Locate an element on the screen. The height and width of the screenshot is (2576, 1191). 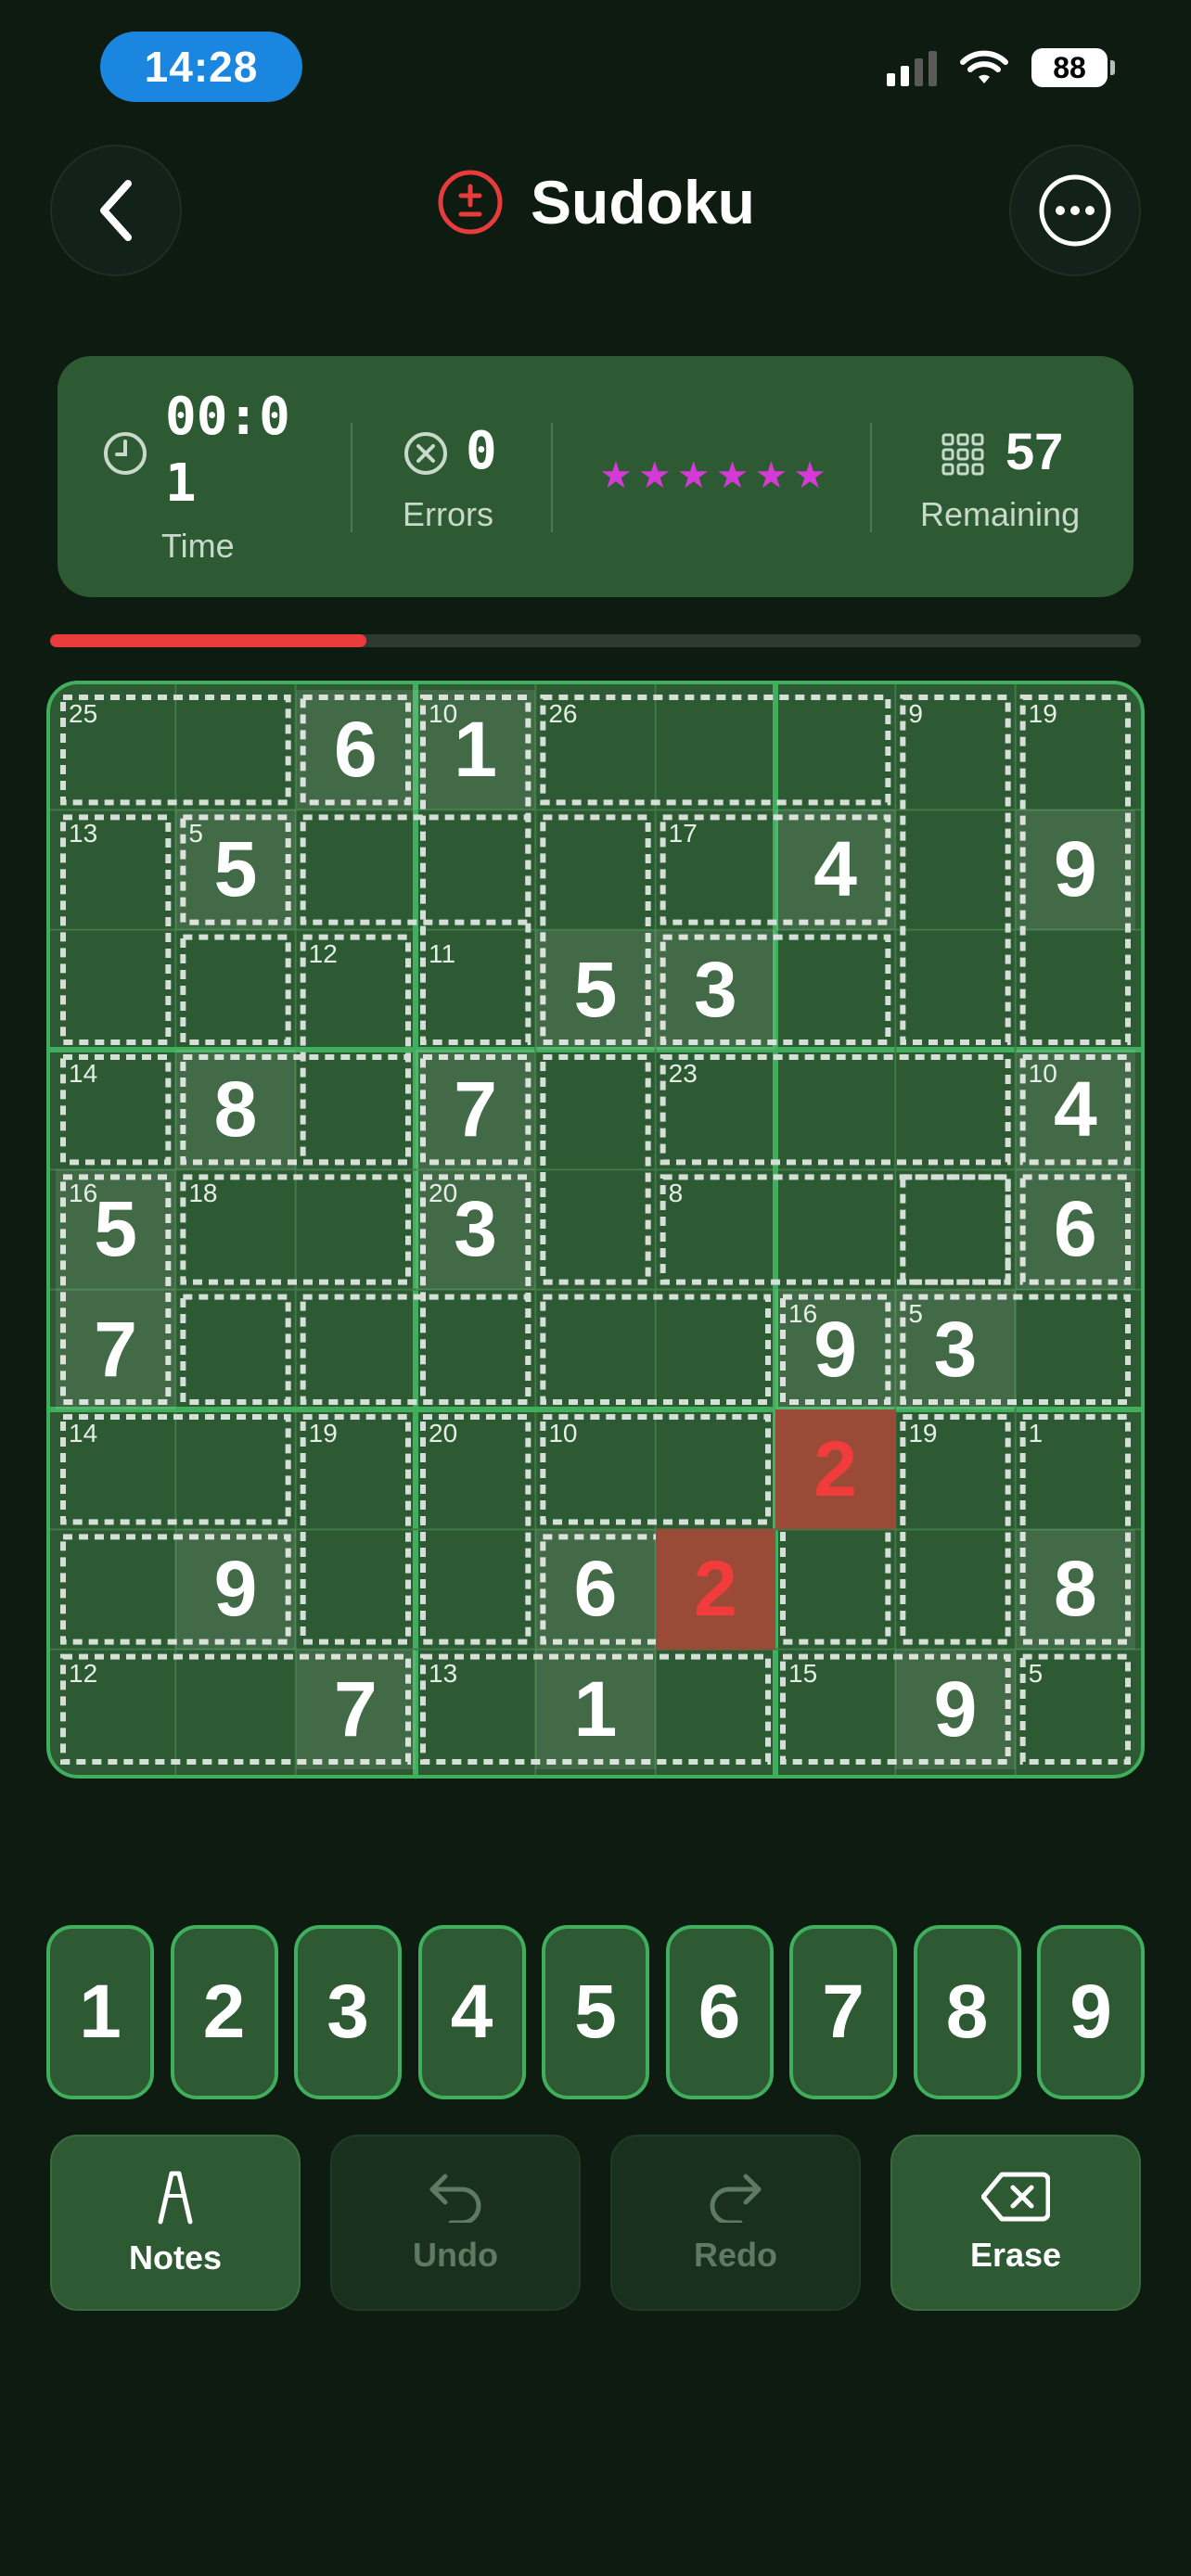
number-key-1: 1 is located at coordinates (100, 2012).